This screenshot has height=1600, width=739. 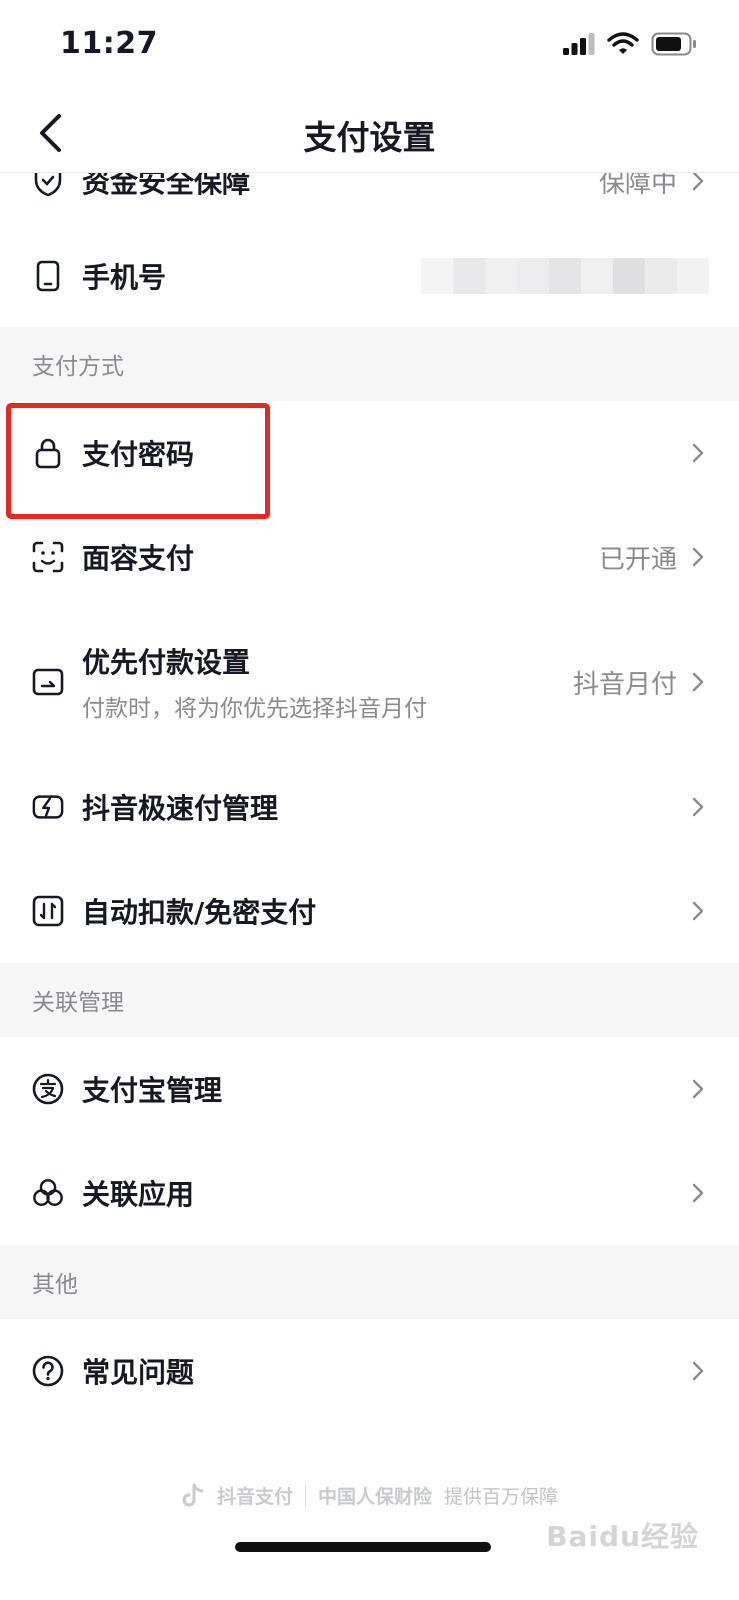 I want to click on fund-security-label: 资金安全保障, so click(x=166, y=186).